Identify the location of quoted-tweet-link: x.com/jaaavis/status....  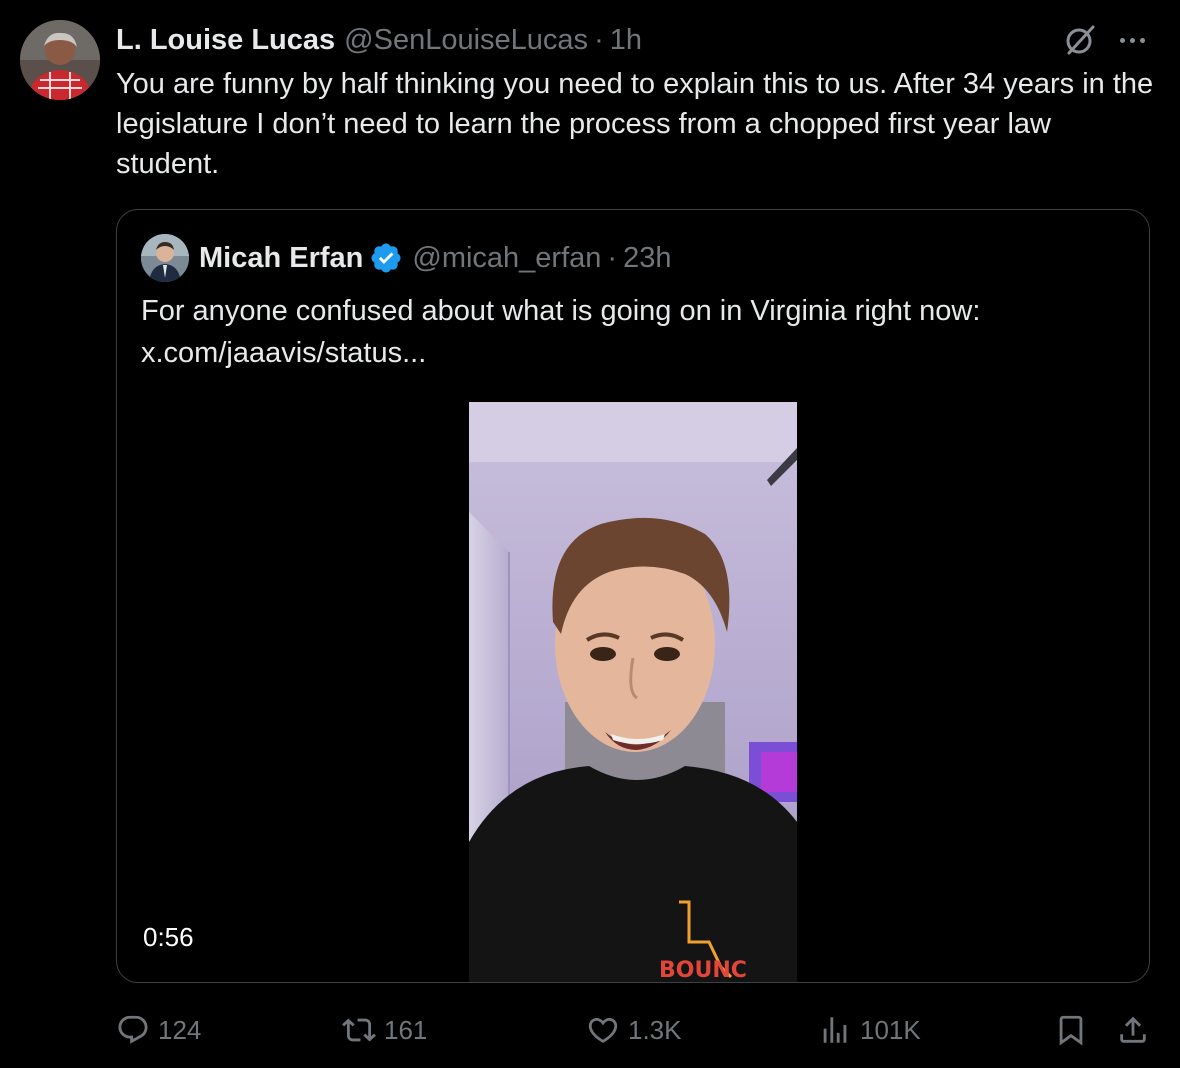
(631, 353).